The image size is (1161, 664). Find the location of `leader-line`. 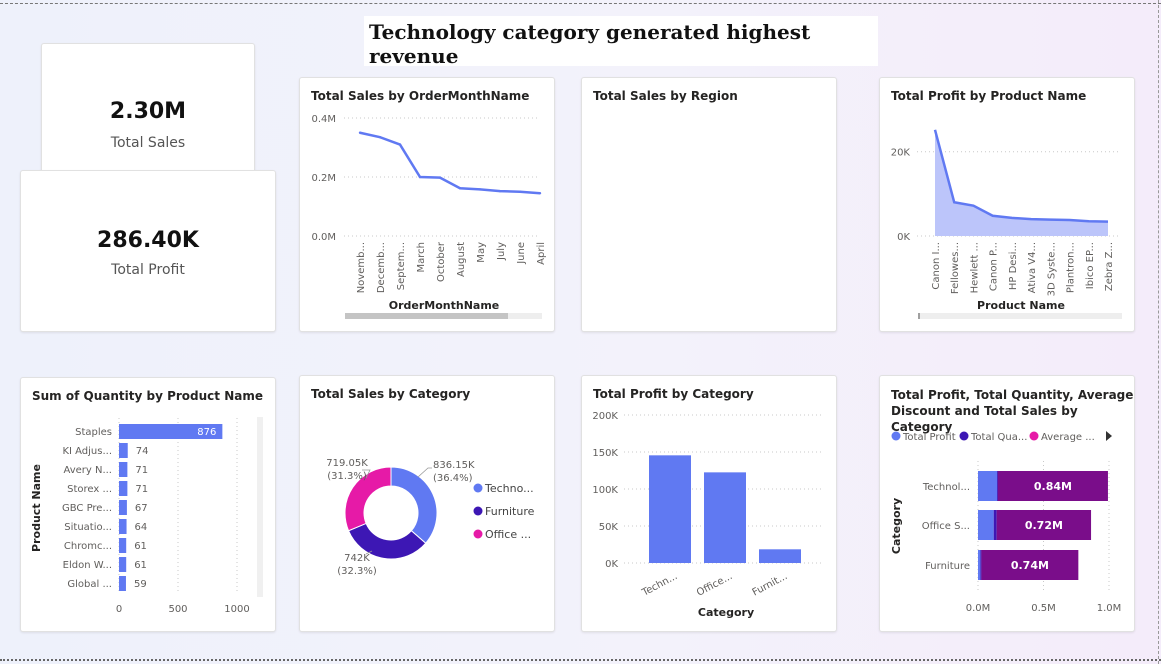

leader-line is located at coordinates (424, 472).